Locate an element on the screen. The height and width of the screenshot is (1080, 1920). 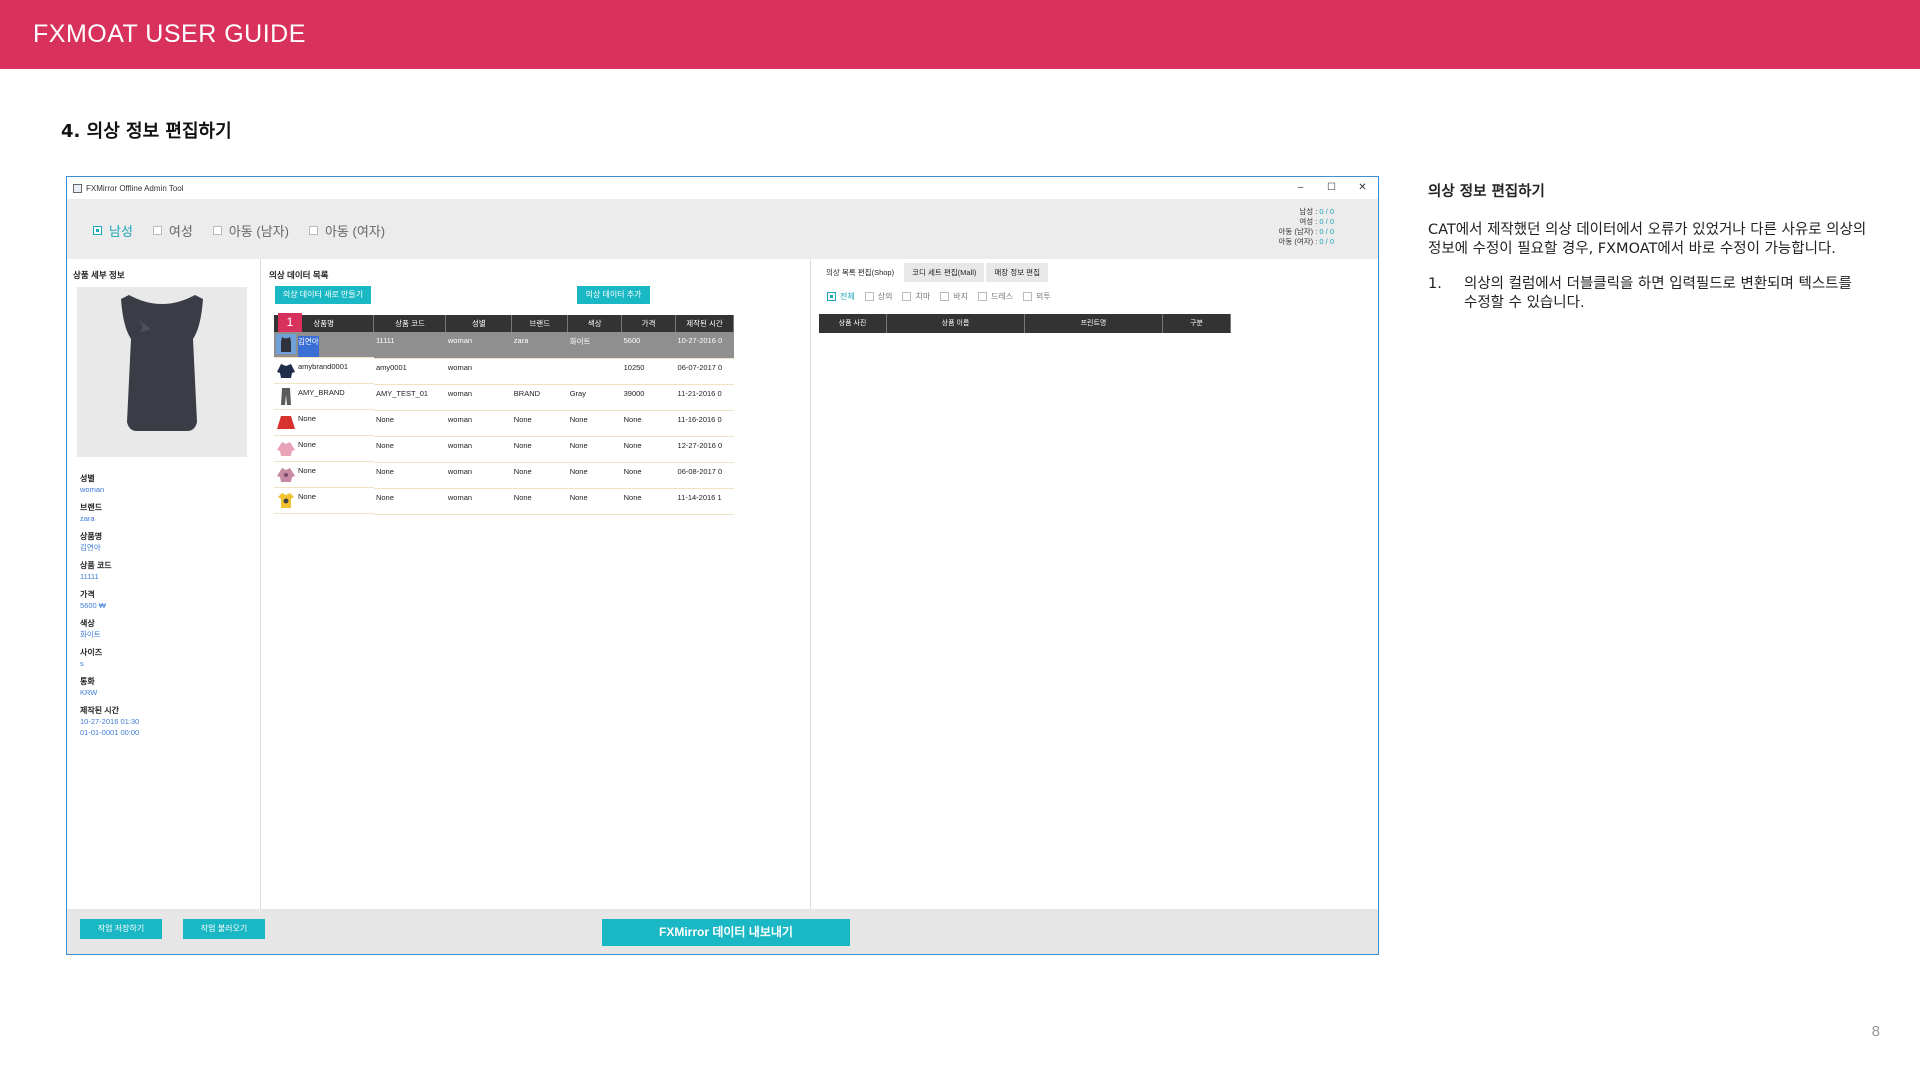
category-filter-option: 드레스 is located at coordinates (995, 296).